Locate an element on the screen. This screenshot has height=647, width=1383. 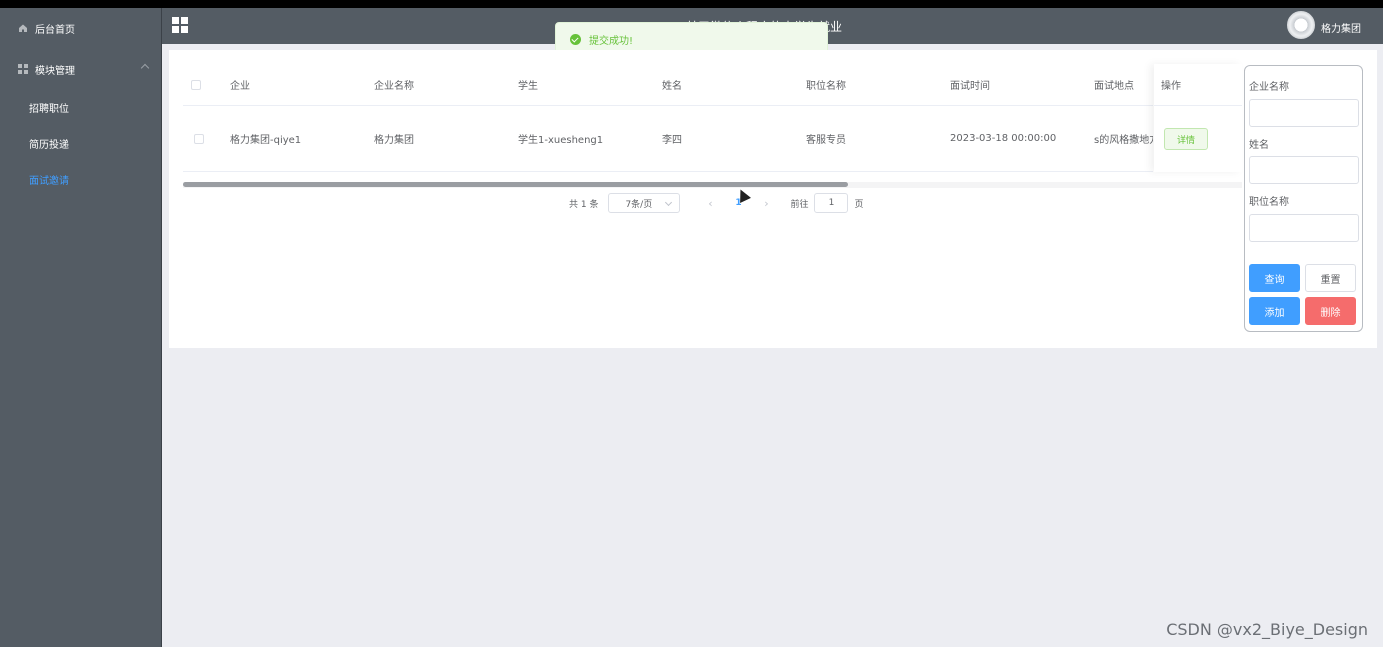
fixed-action-column: 操作 详情 is located at coordinates (1198, 118).